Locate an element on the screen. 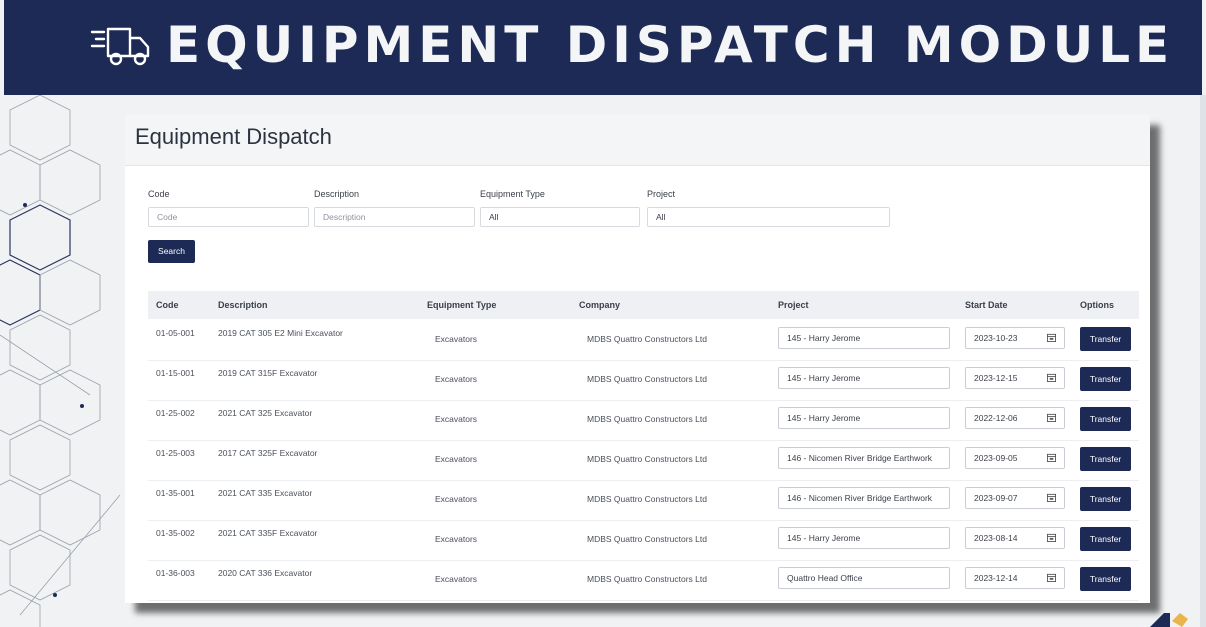 The width and height of the screenshot is (1206, 627). row-description: 2021 CAT 335 Excavator is located at coordinates (265, 493).